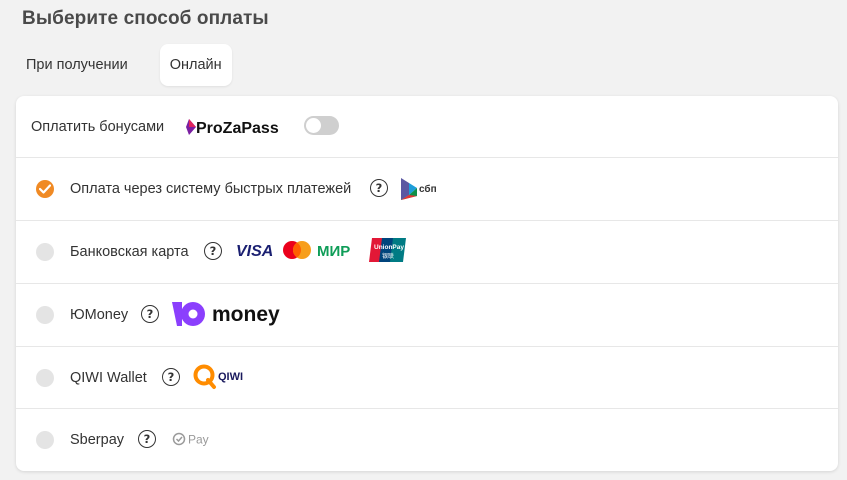 The height and width of the screenshot is (480, 847). I want to click on unionpay-logo: UnionPay 银联, so click(388, 252).